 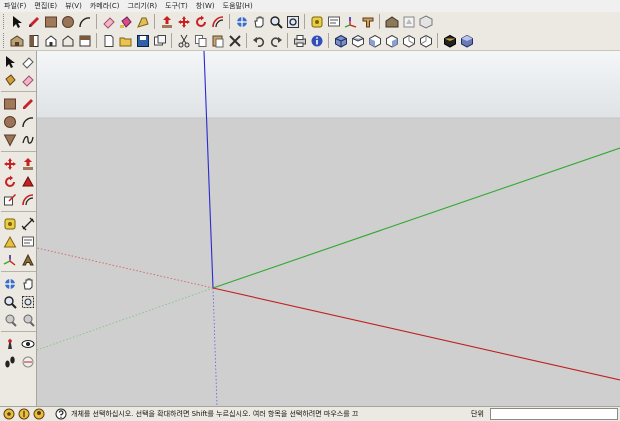 What do you see at coordinates (234, 40) in the screenshot?
I see `delete-icon` at bounding box center [234, 40].